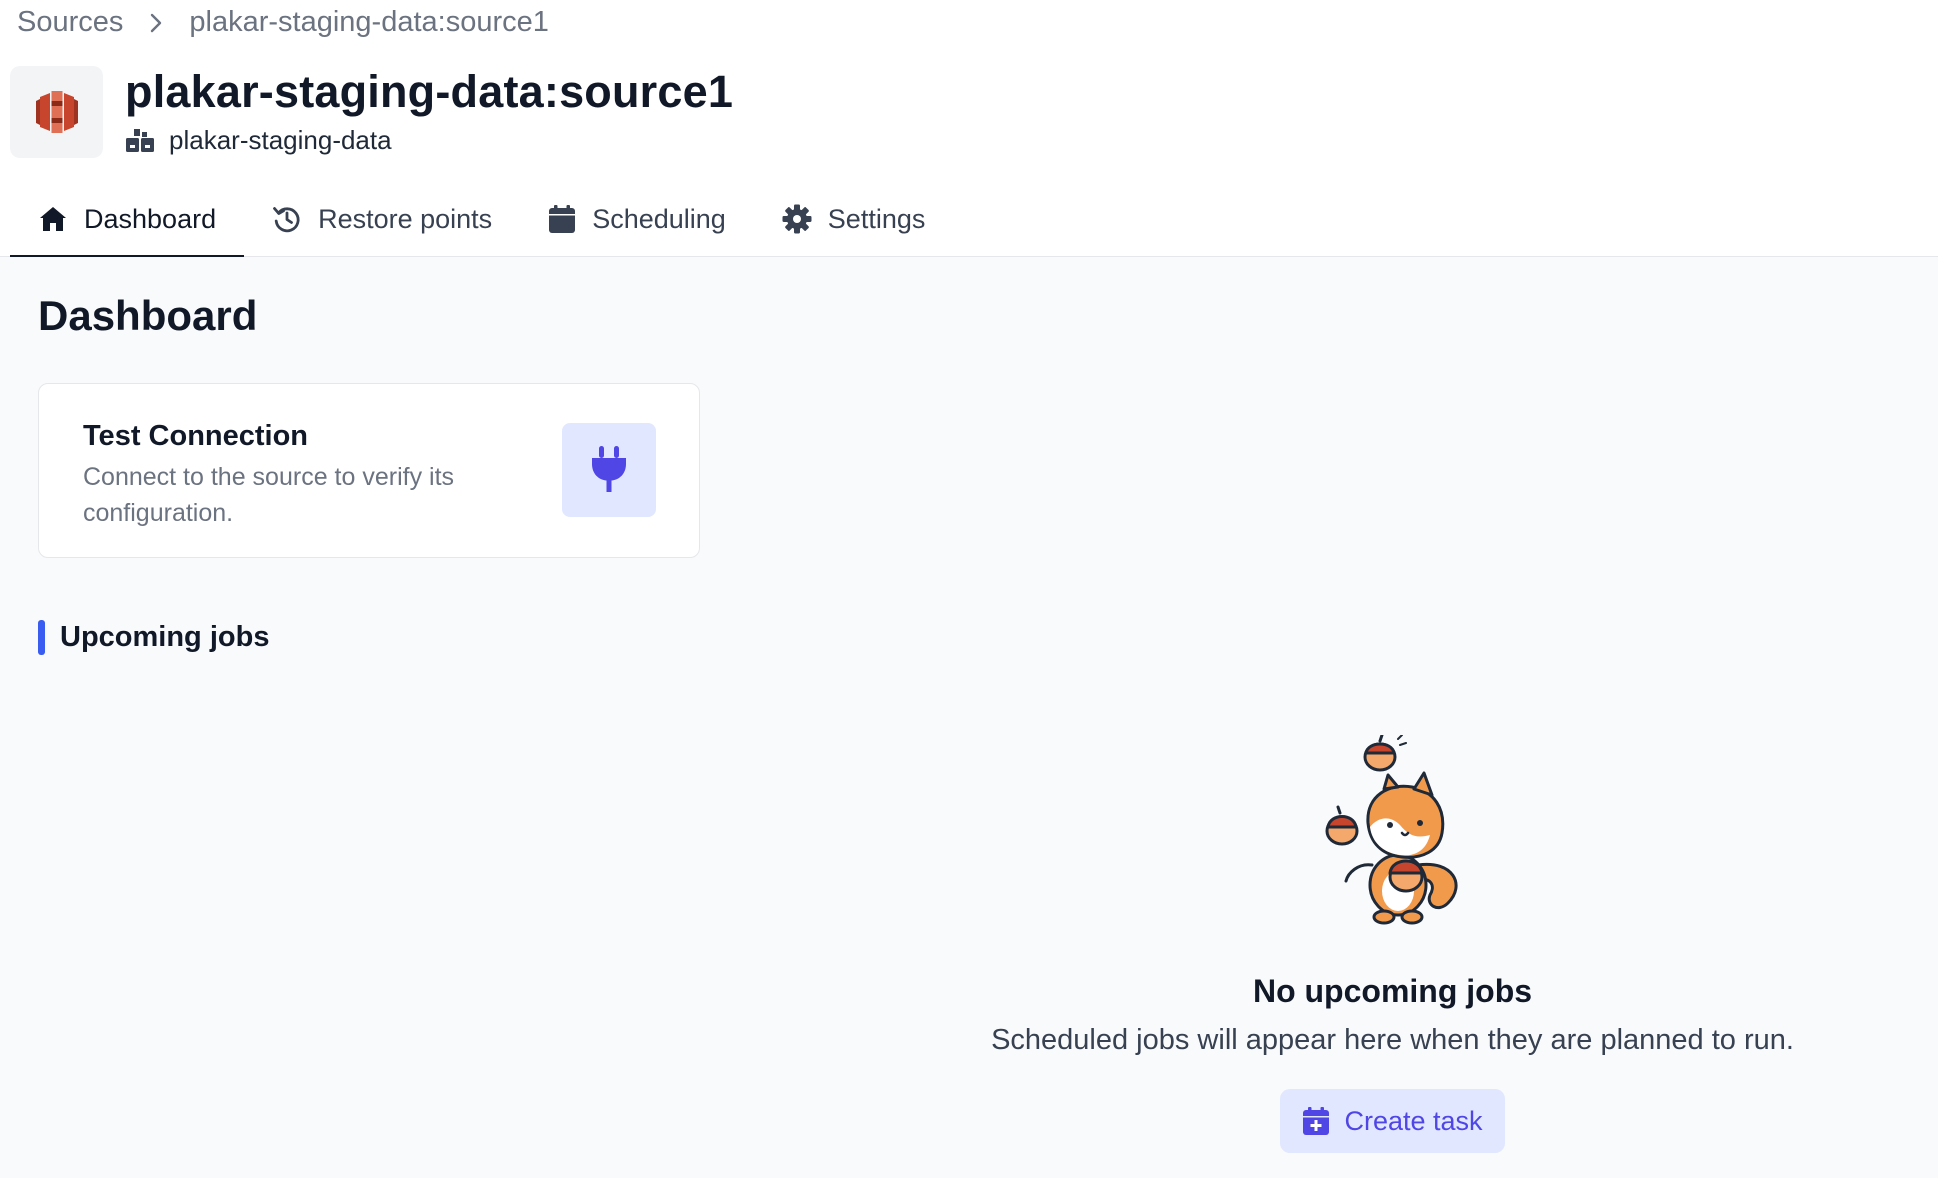  I want to click on empty-state-title: No upcoming jobs, so click(1392, 991).